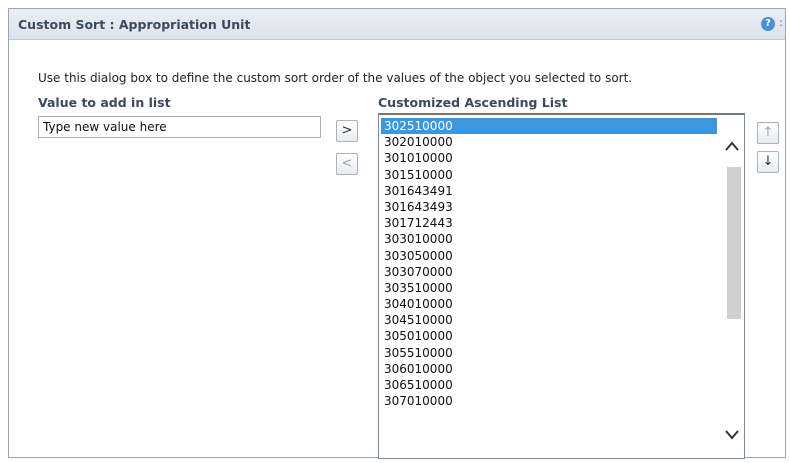 This screenshot has width=790, height=463. I want to click on add-to-list-button: >, so click(347, 131).